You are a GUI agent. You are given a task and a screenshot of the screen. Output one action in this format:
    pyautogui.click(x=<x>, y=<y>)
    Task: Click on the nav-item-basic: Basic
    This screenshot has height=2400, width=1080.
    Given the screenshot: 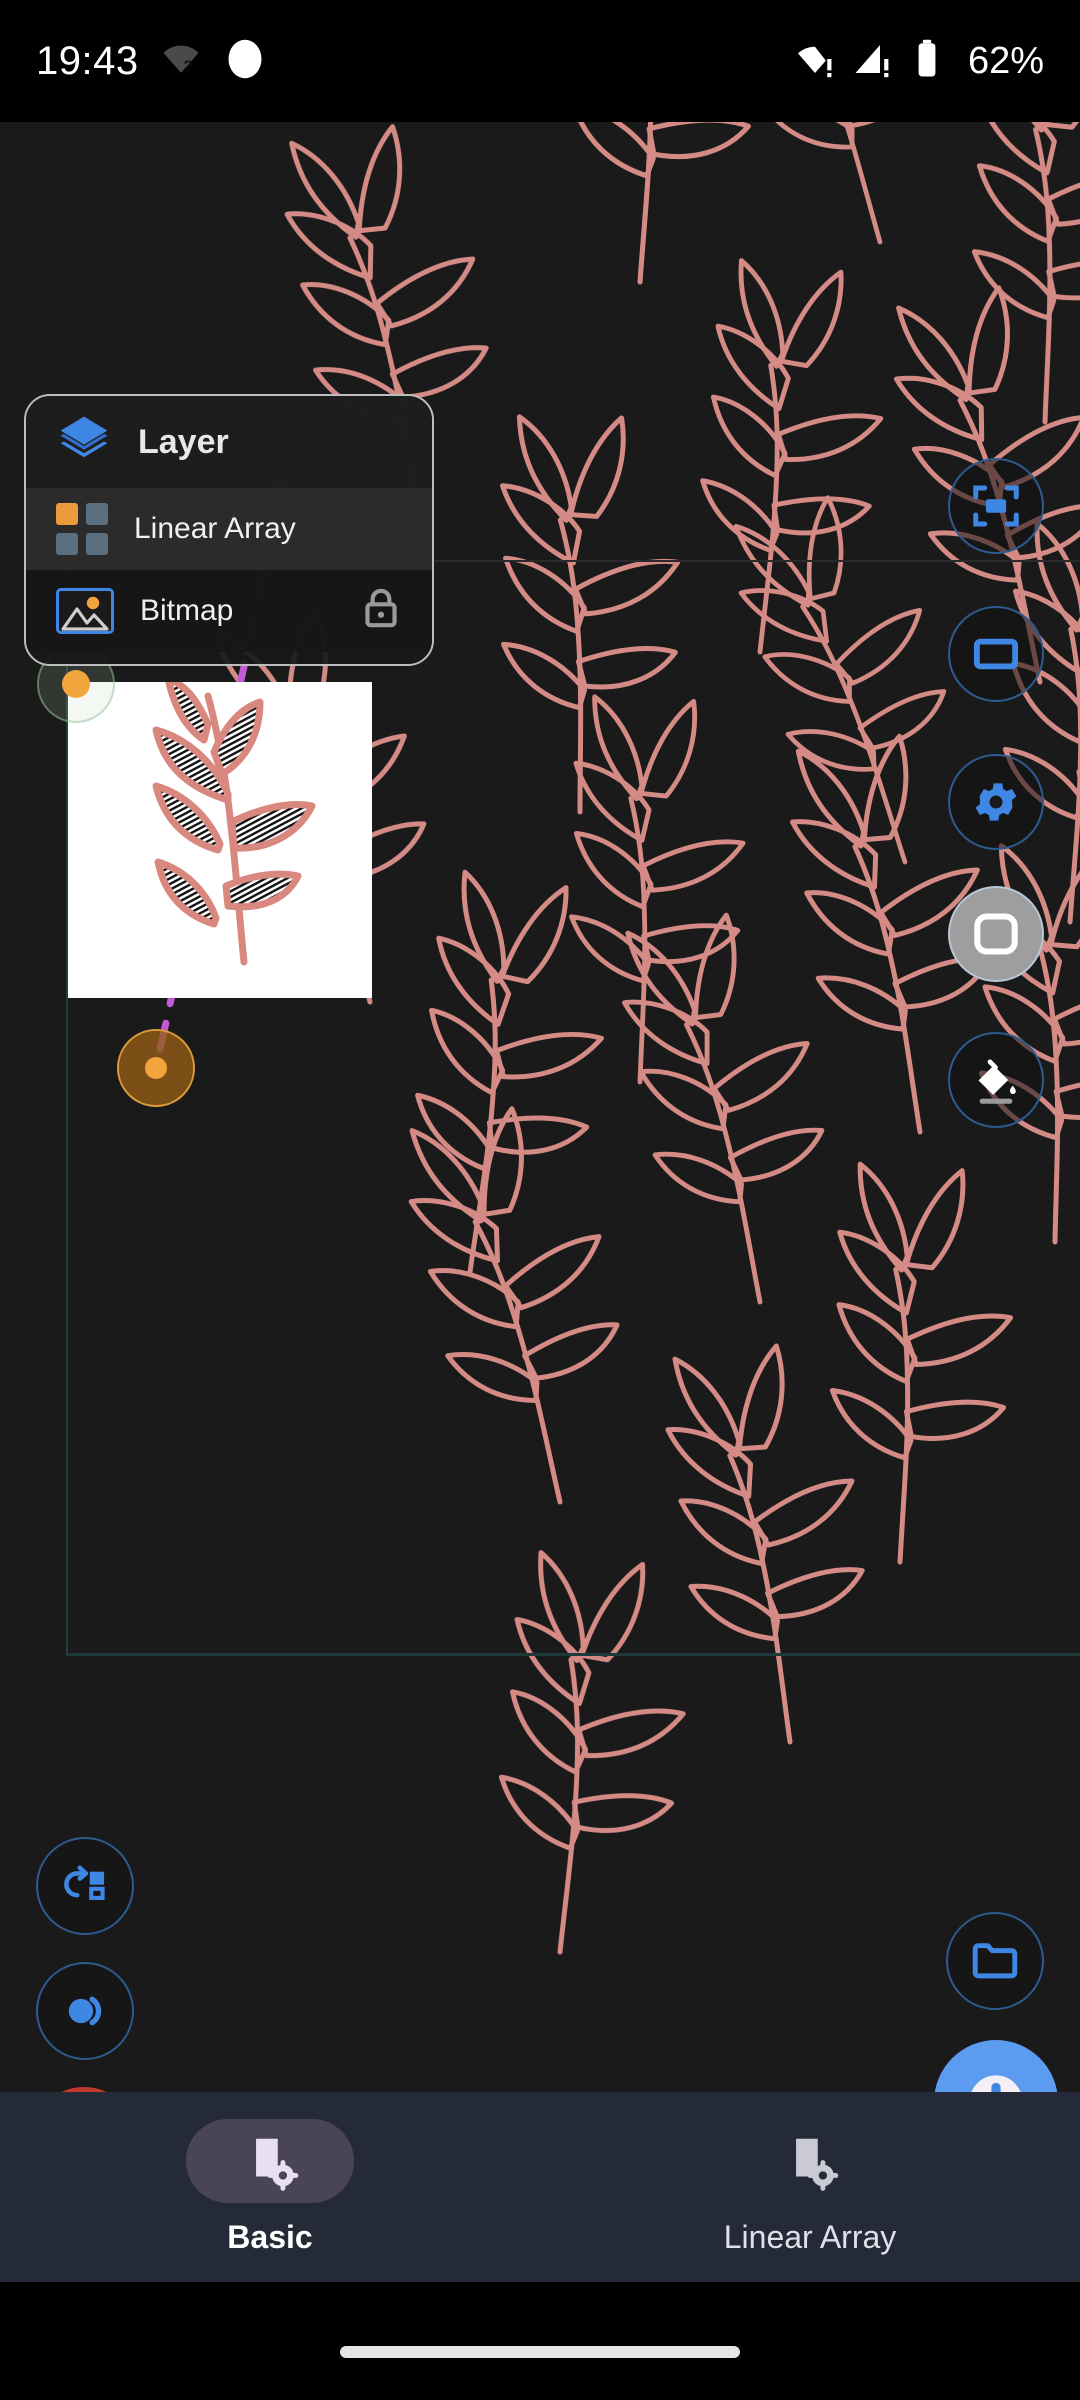 What is the action you would take?
    pyautogui.click(x=270, y=2187)
    